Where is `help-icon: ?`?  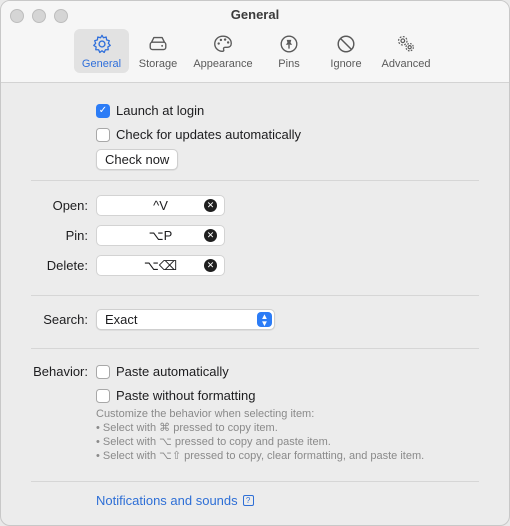 help-icon: ? is located at coordinates (248, 500).